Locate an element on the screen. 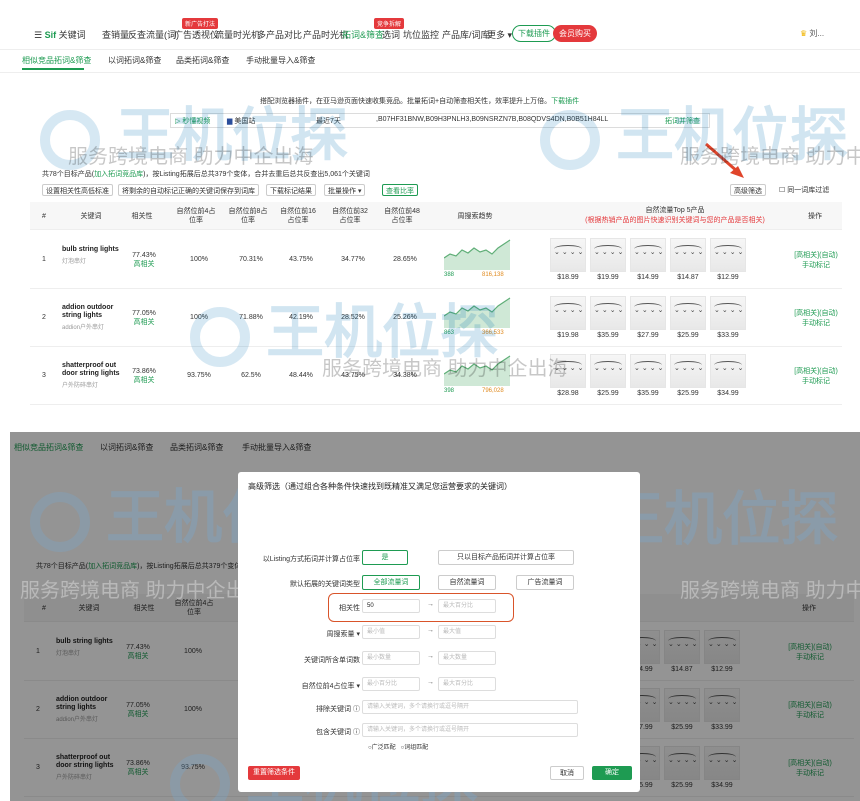  download-results-button: 下载标记结果 is located at coordinates (291, 190).